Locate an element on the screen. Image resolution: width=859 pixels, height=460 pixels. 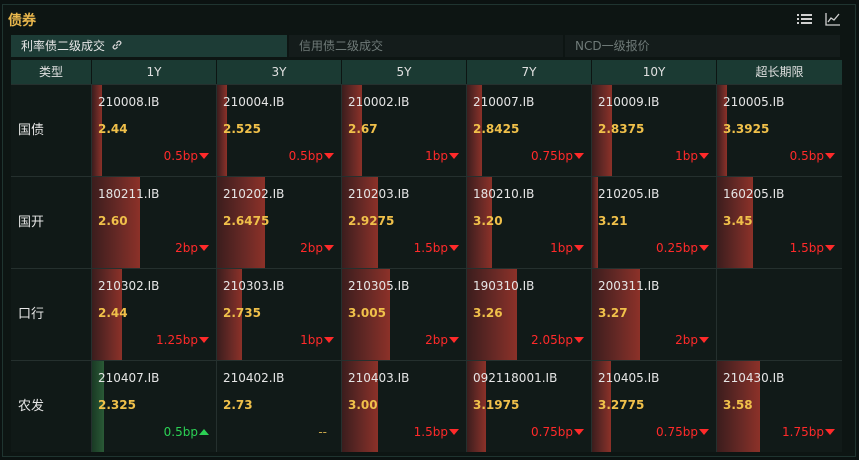
col-header-7y: 7Y is located at coordinates (529, 72).